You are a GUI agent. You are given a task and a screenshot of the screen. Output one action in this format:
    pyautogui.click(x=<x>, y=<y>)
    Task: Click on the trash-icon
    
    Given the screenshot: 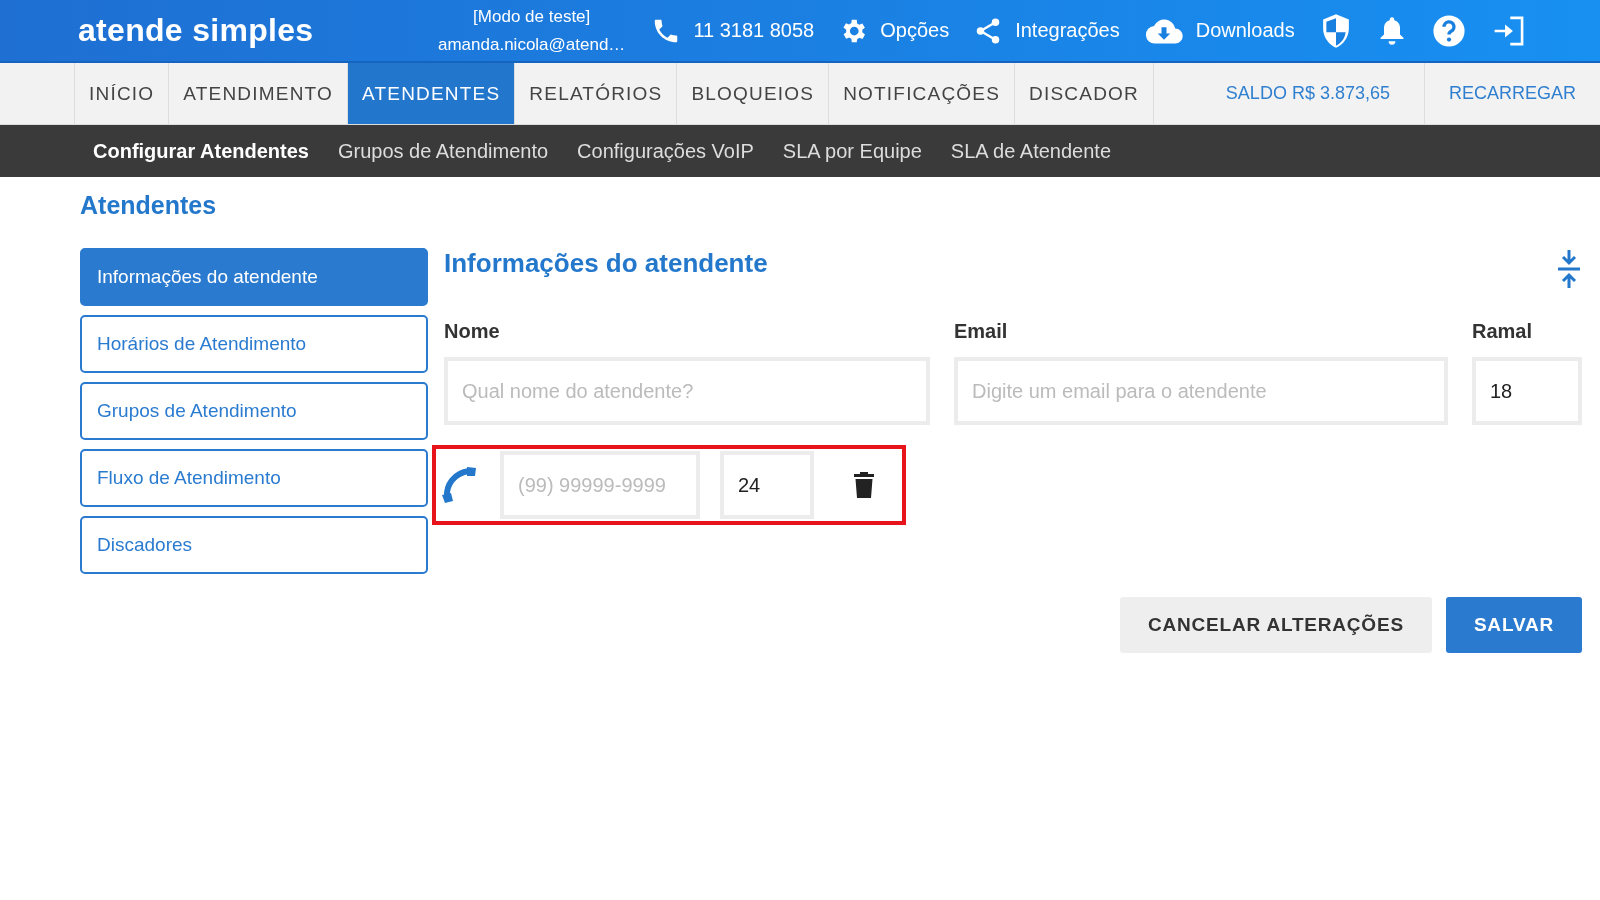 What is the action you would take?
    pyautogui.click(x=864, y=485)
    